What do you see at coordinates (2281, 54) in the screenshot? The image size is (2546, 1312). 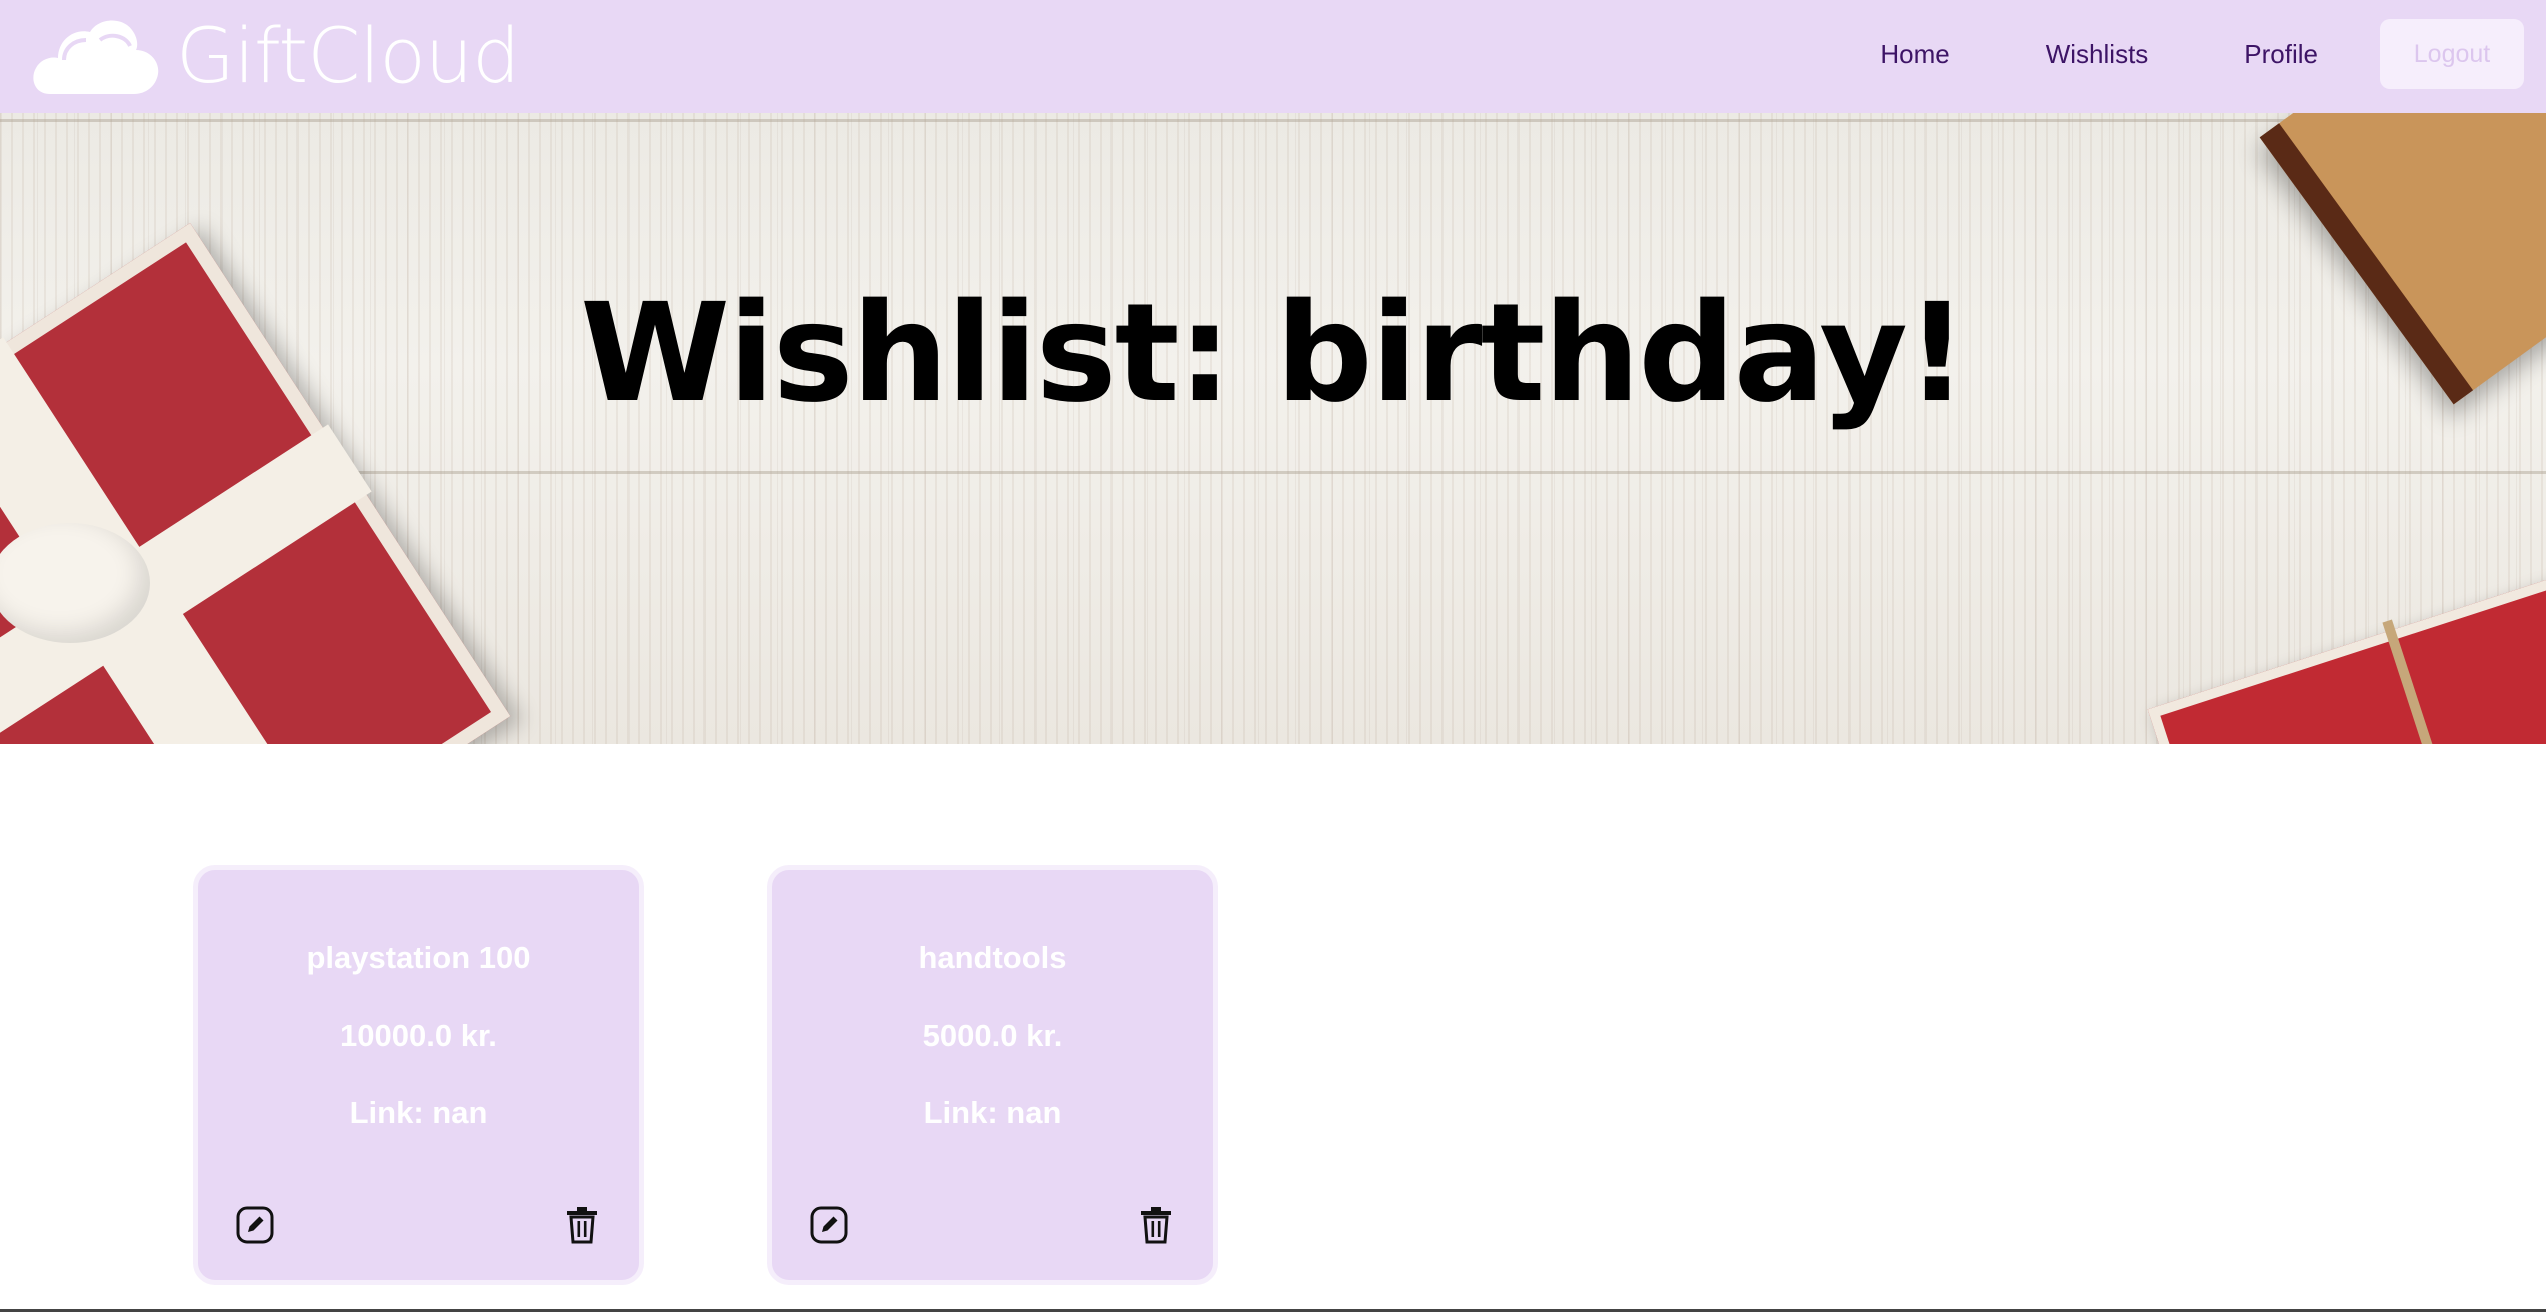 I see `nav-profile-link: Profile` at bounding box center [2281, 54].